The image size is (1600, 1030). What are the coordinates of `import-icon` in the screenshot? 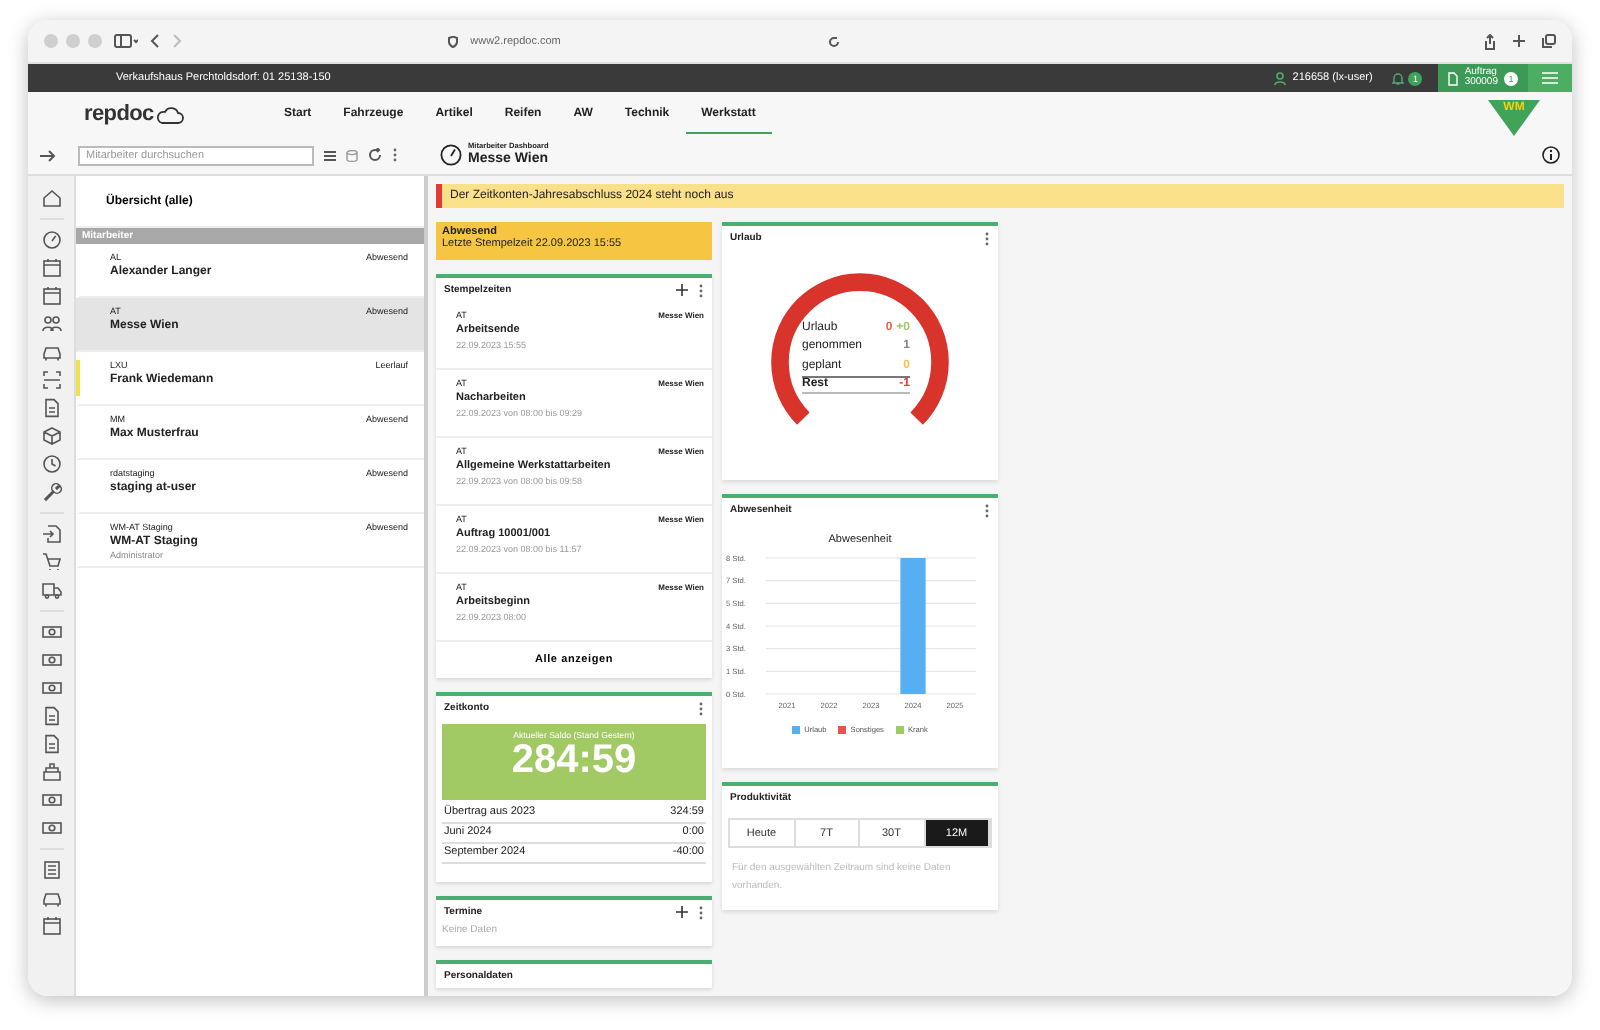 It's located at (51, 534).